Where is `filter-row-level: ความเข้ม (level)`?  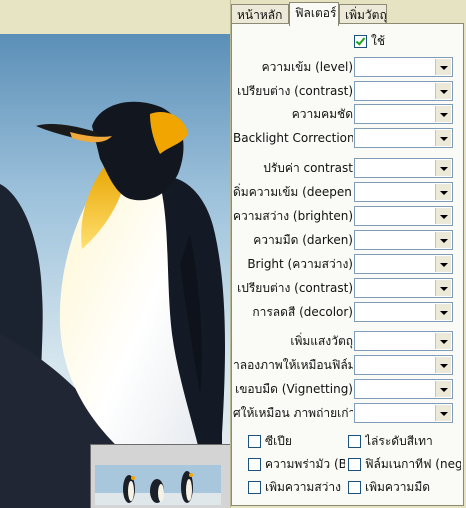
filter-row-level: ความเข้ม (level) is located at coordinates (348, 67).